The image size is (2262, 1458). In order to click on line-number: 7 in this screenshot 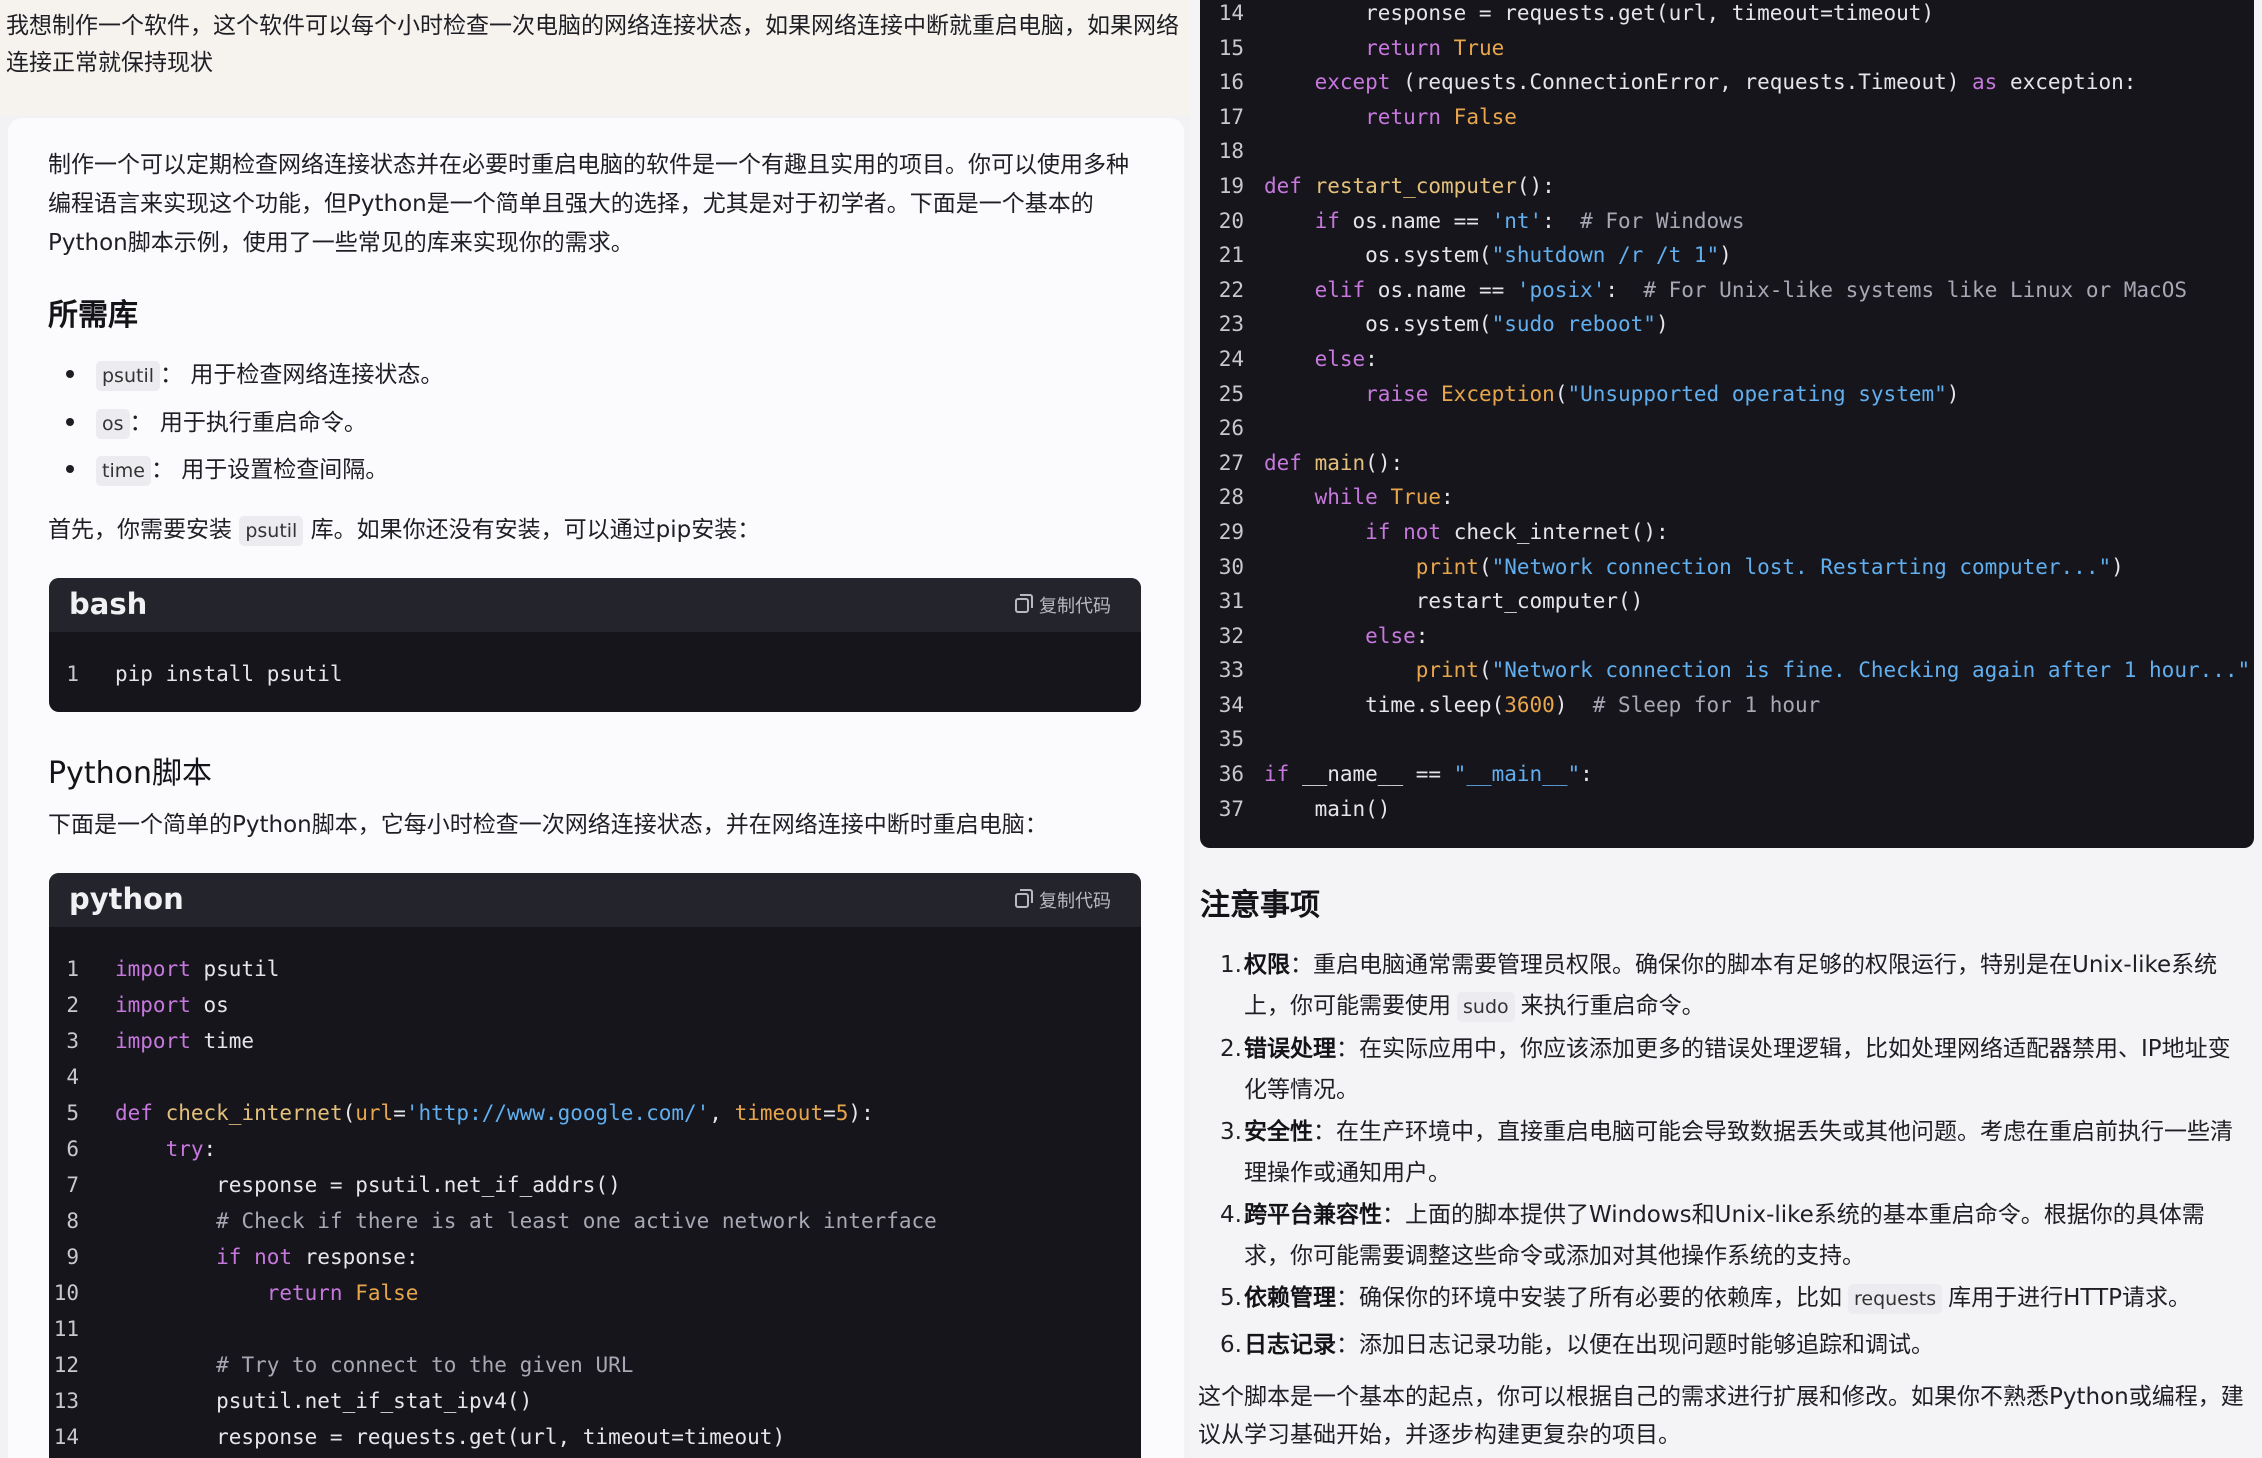, I will do `click(72, 1185)`.